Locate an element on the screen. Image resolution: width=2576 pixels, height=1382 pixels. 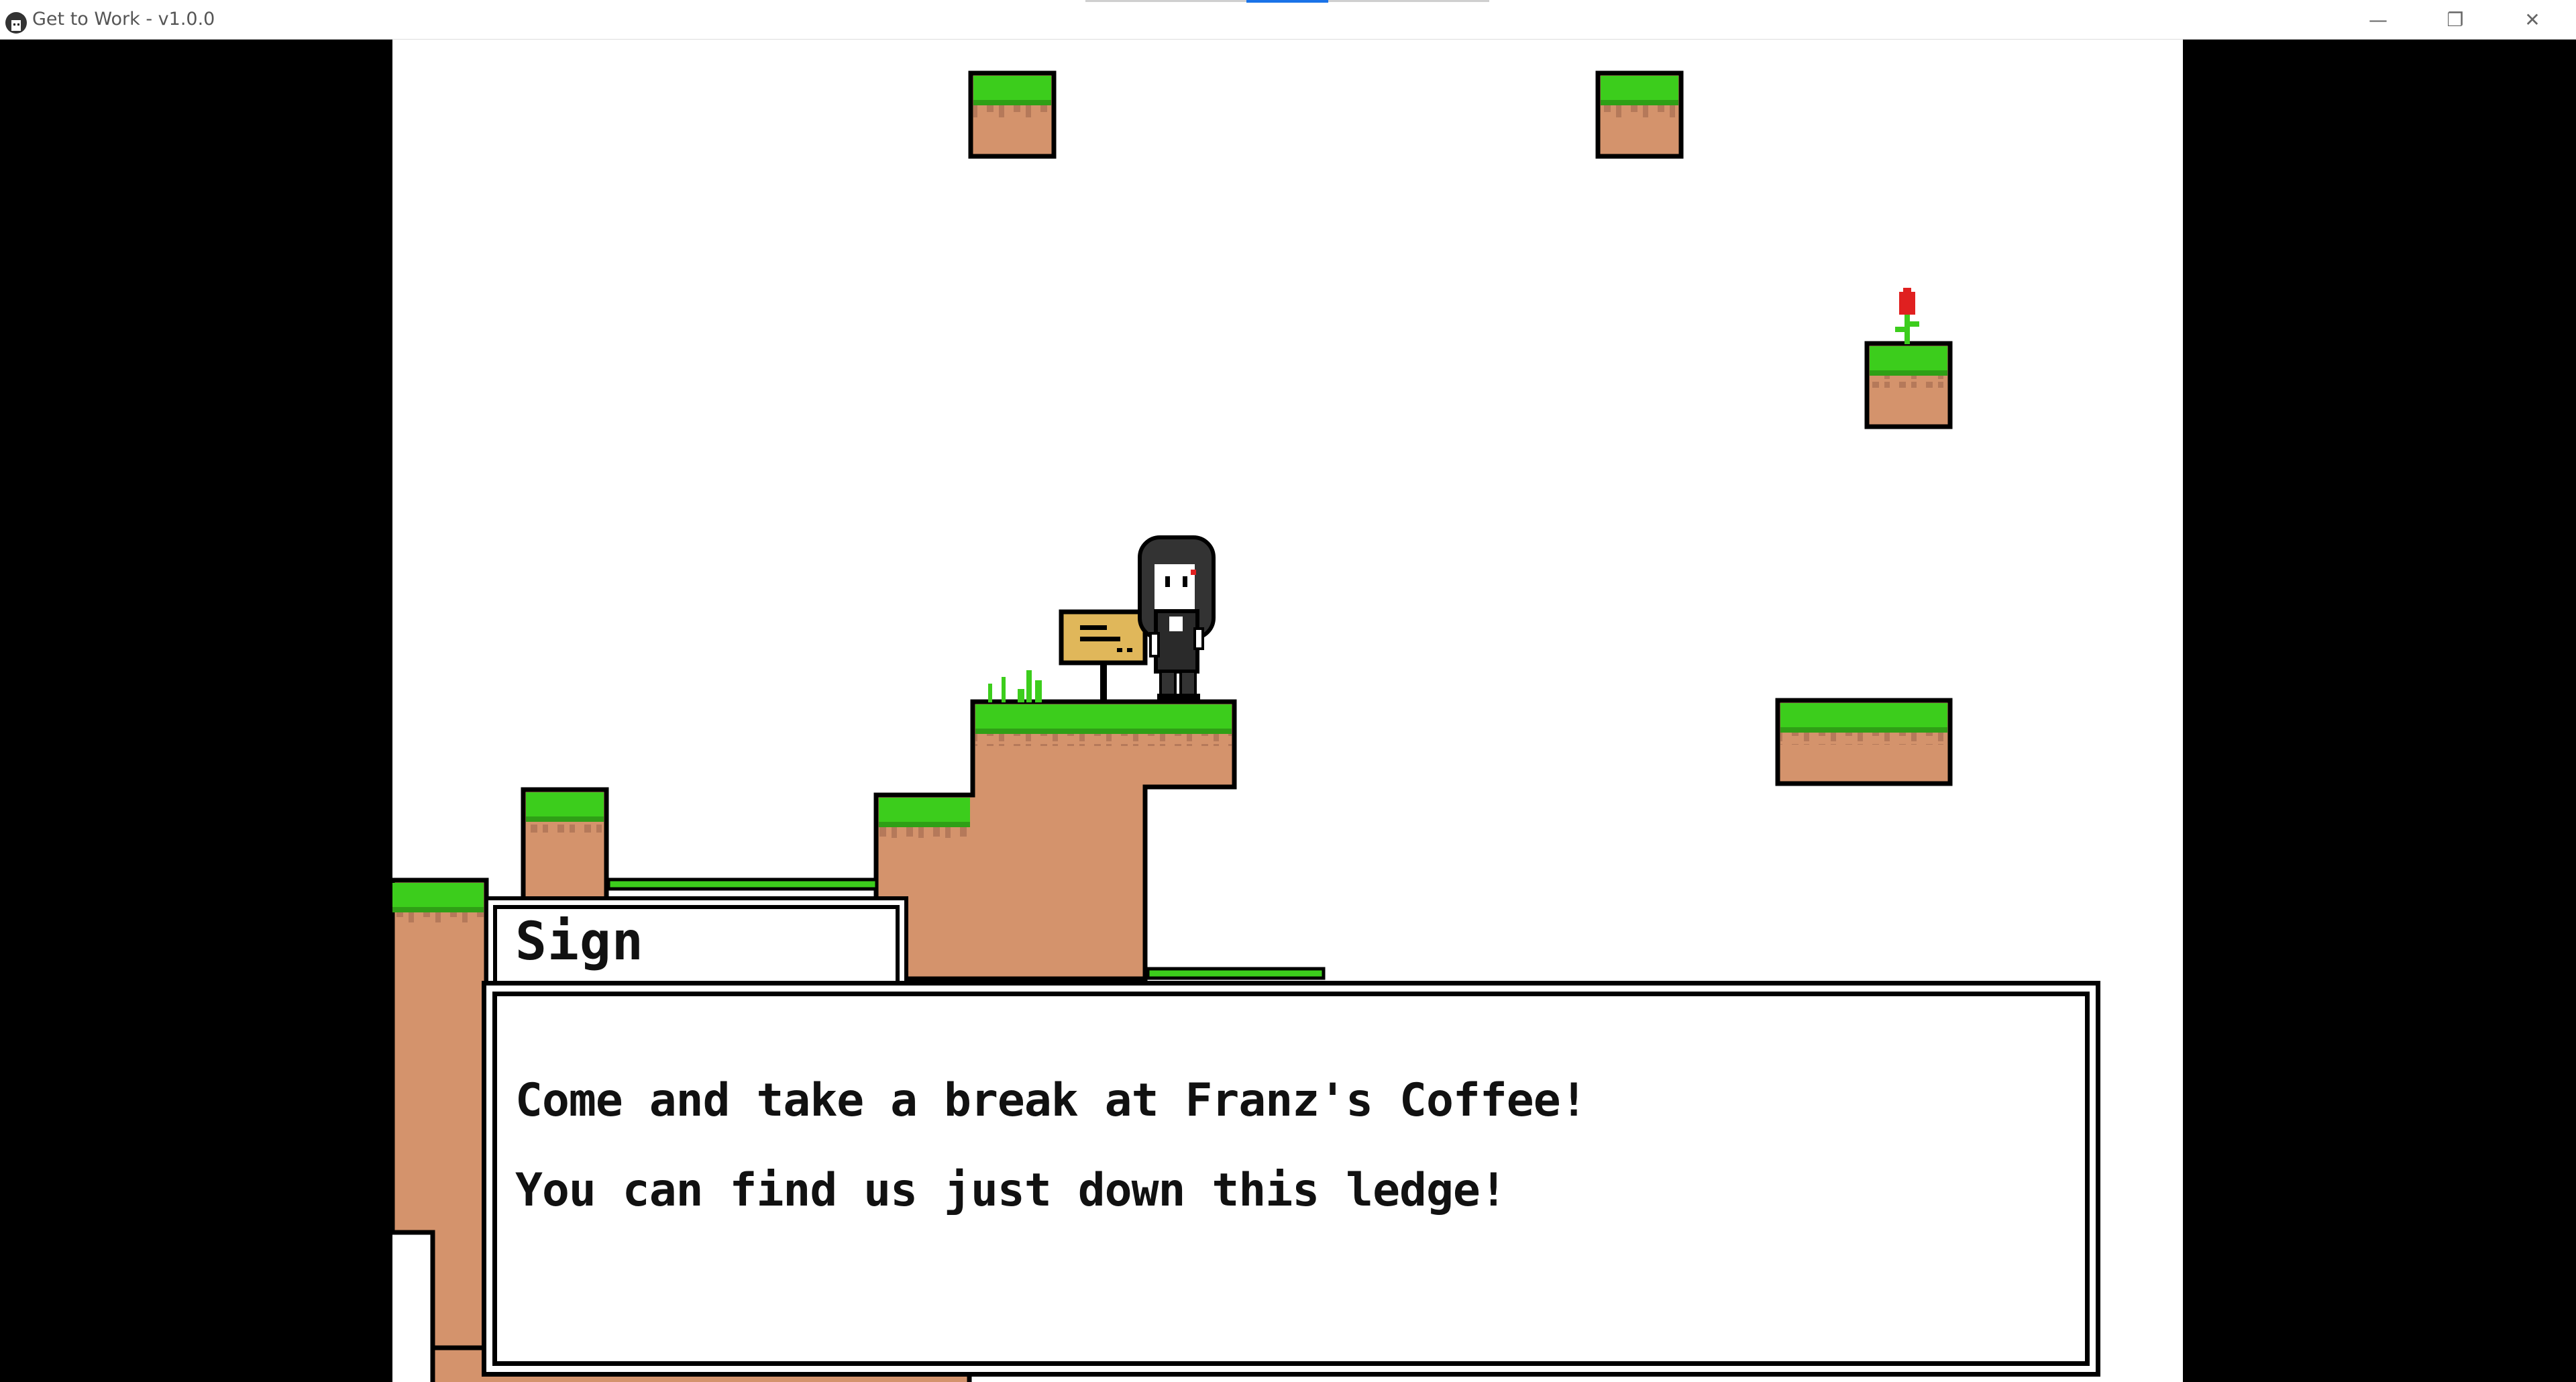
player-character is located at coordinates (1177, 618).